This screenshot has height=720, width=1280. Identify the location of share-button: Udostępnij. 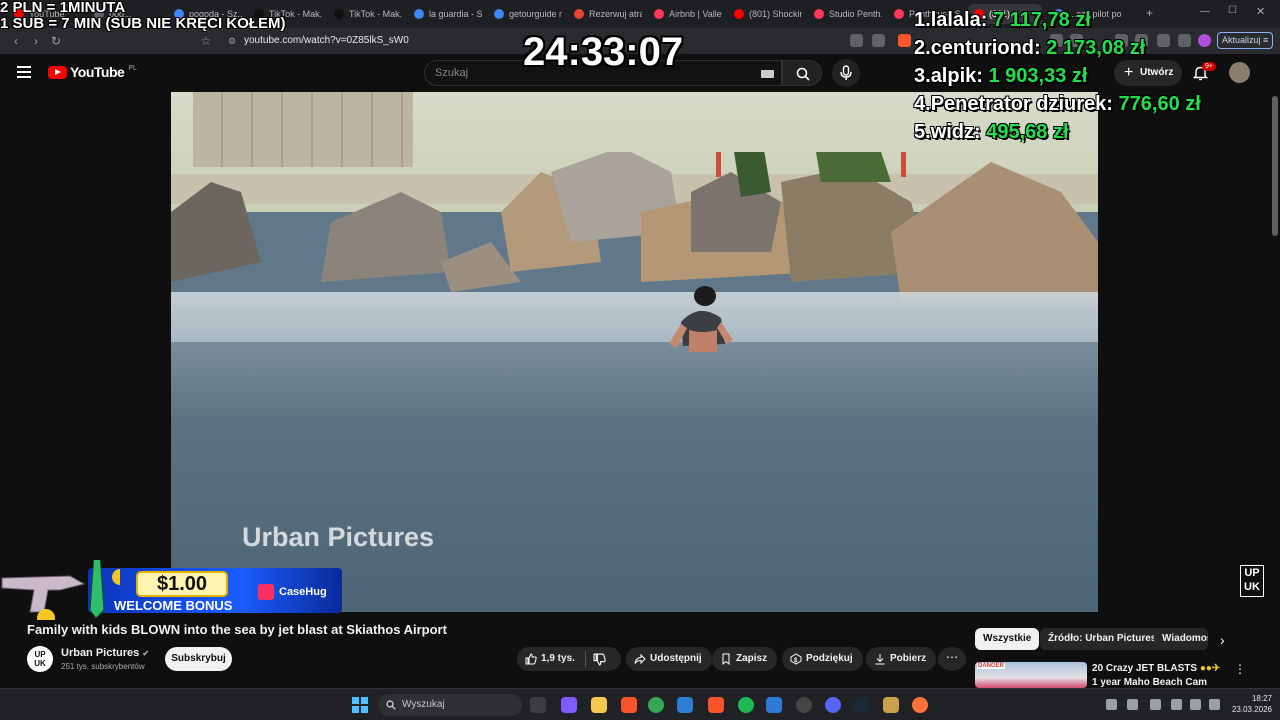
(669, 659).